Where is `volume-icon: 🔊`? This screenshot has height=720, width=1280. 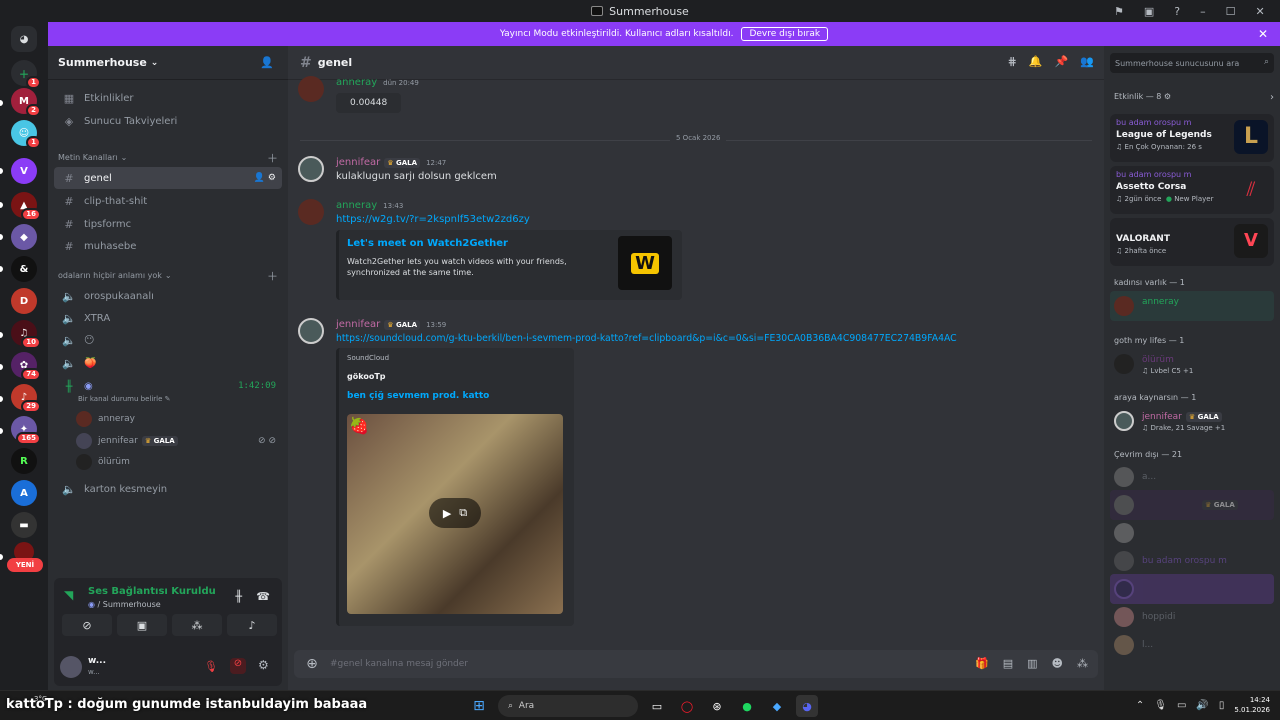
volume-icon: 🔊 is located at coordinates (1202, 705).